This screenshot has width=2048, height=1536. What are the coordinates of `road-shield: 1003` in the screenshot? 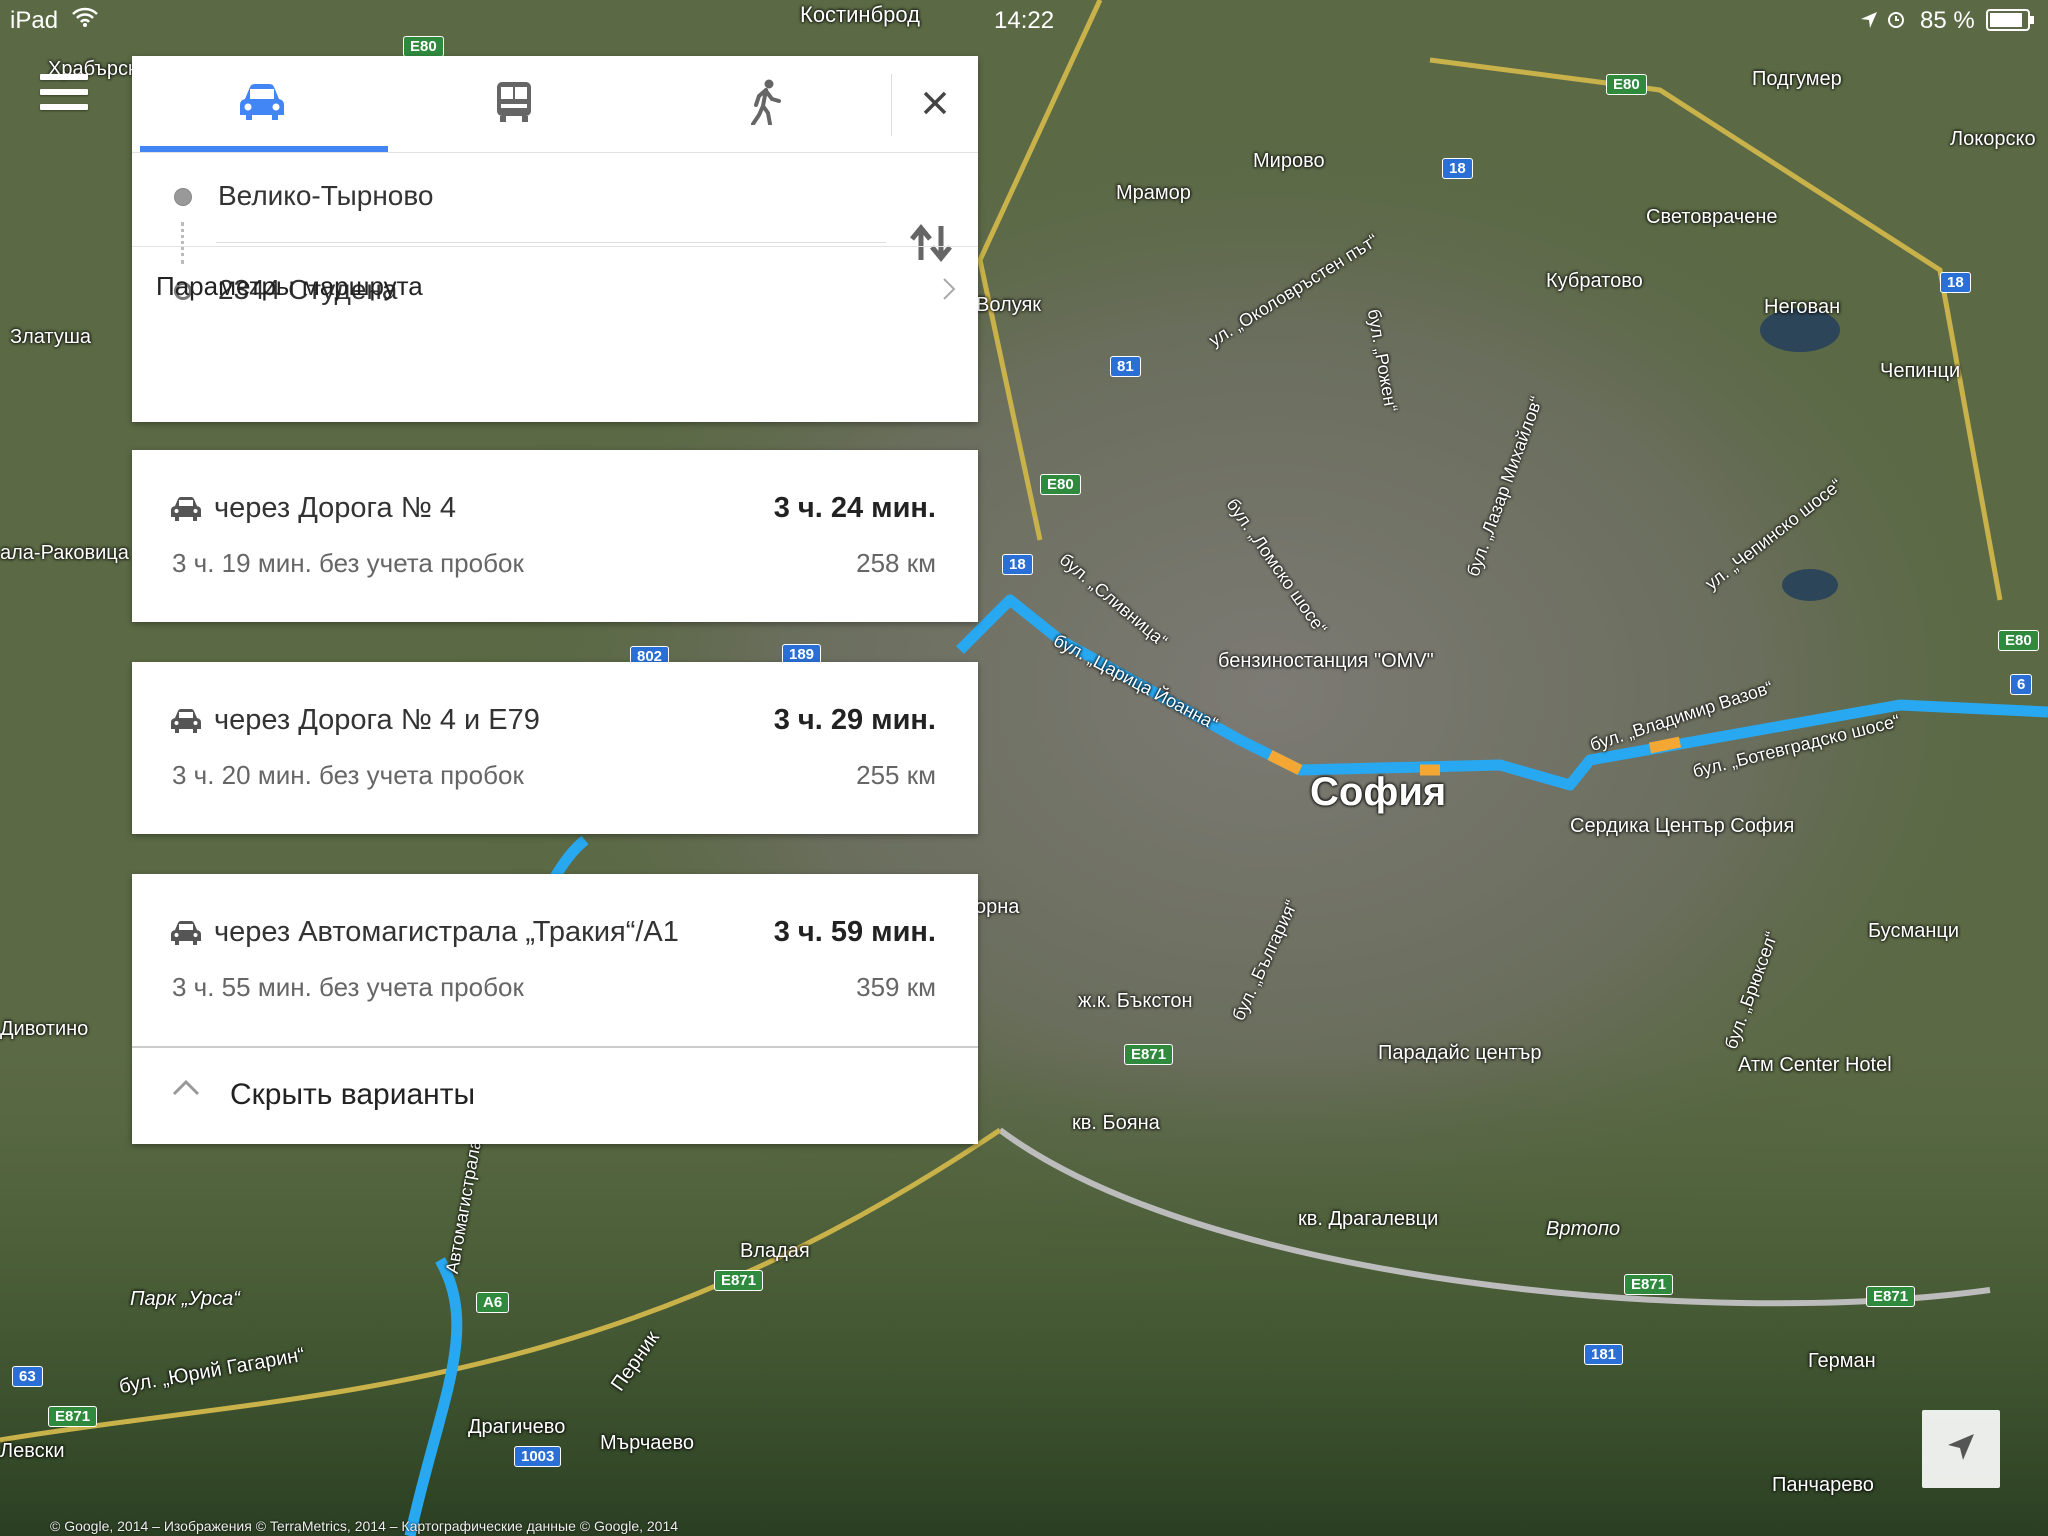 It's located at (538, 1456).